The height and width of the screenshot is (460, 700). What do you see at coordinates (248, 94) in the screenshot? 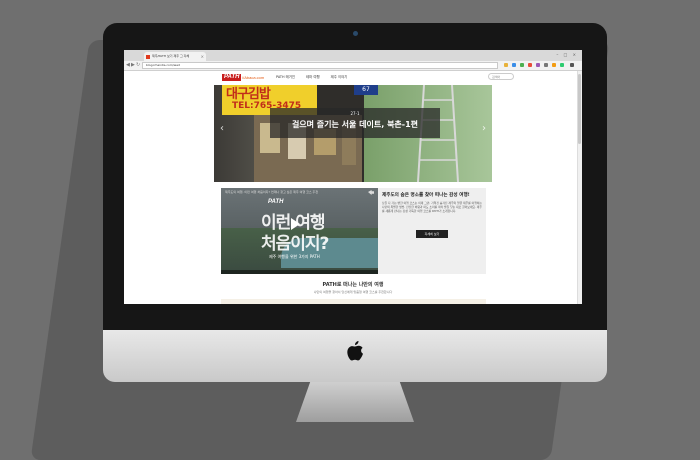
I see `sign-text: 대구김밥` at bounding box center [248, 94].